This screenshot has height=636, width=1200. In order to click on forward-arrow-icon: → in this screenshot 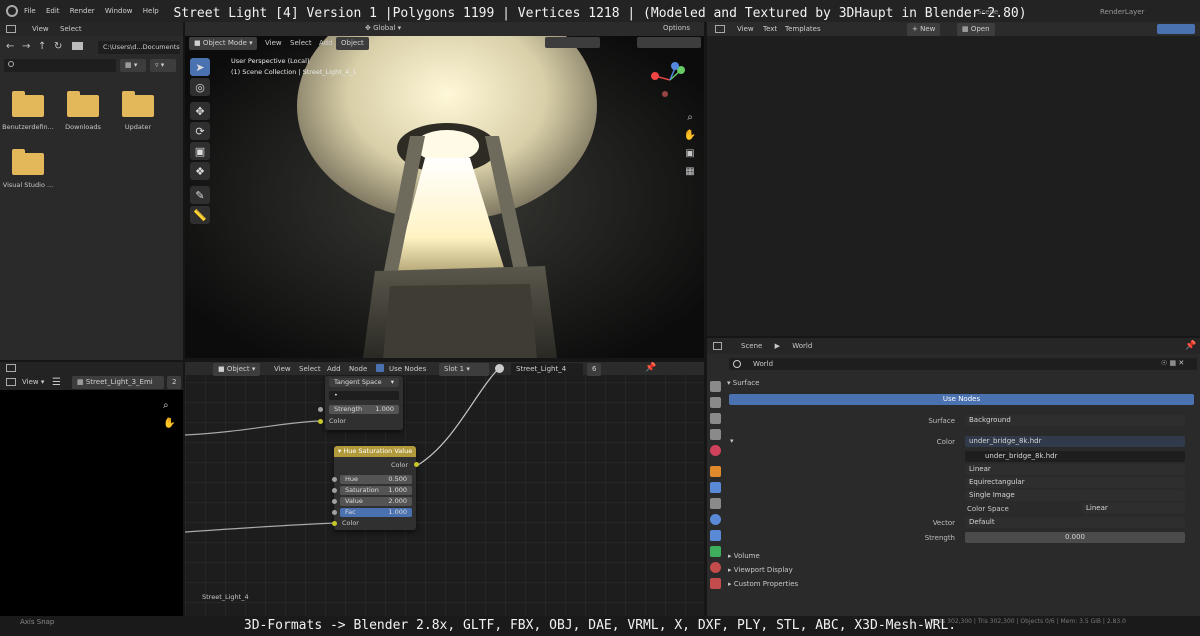, I will do `click(26, 46)`.